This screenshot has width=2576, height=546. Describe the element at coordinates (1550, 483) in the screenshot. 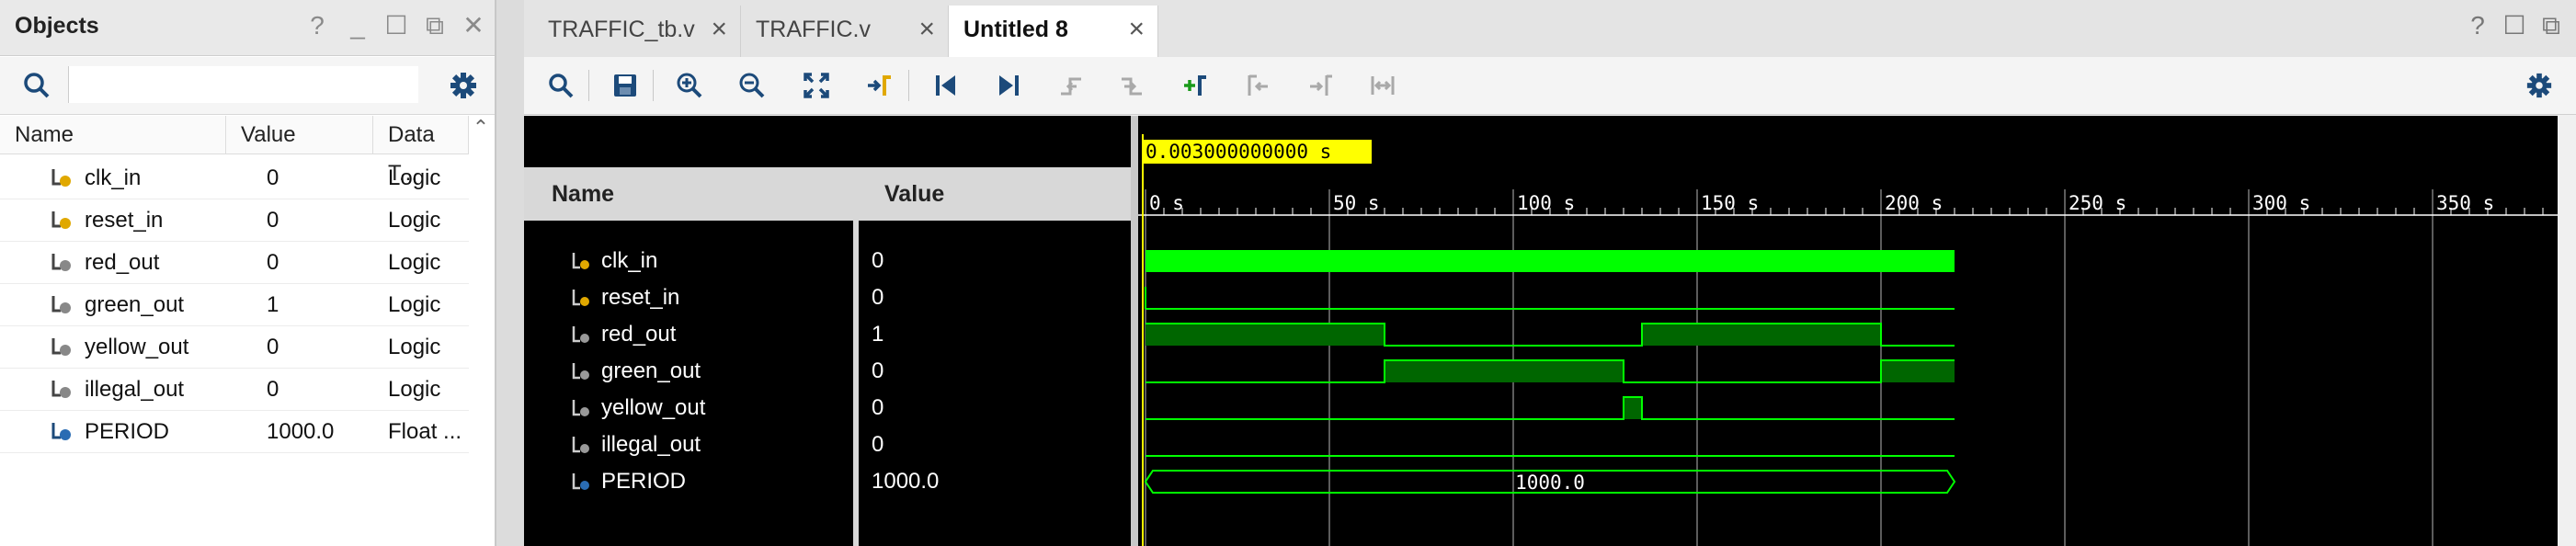

I see `period-bus-label: 1000.0` at that location.